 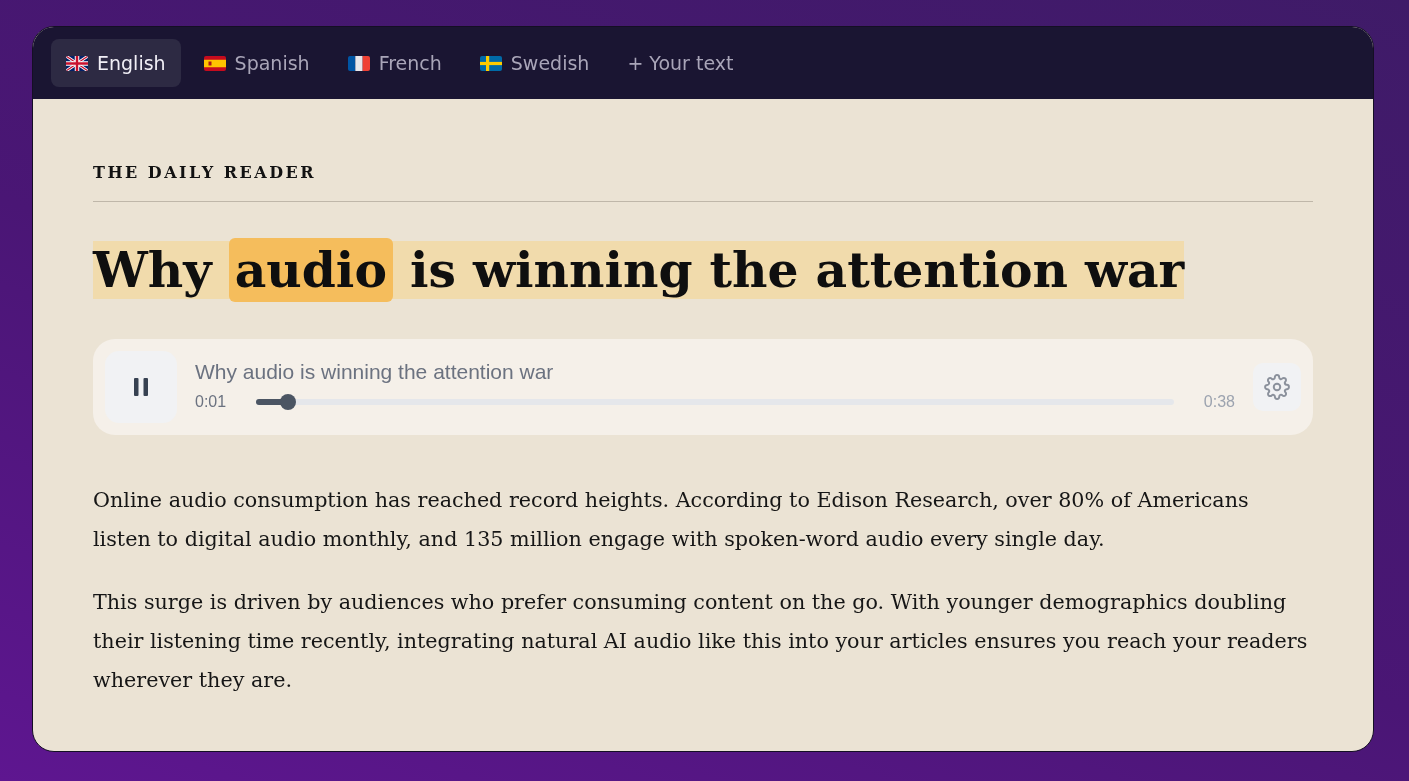 I want to click on pause-icon, so click(x=141, y=387).